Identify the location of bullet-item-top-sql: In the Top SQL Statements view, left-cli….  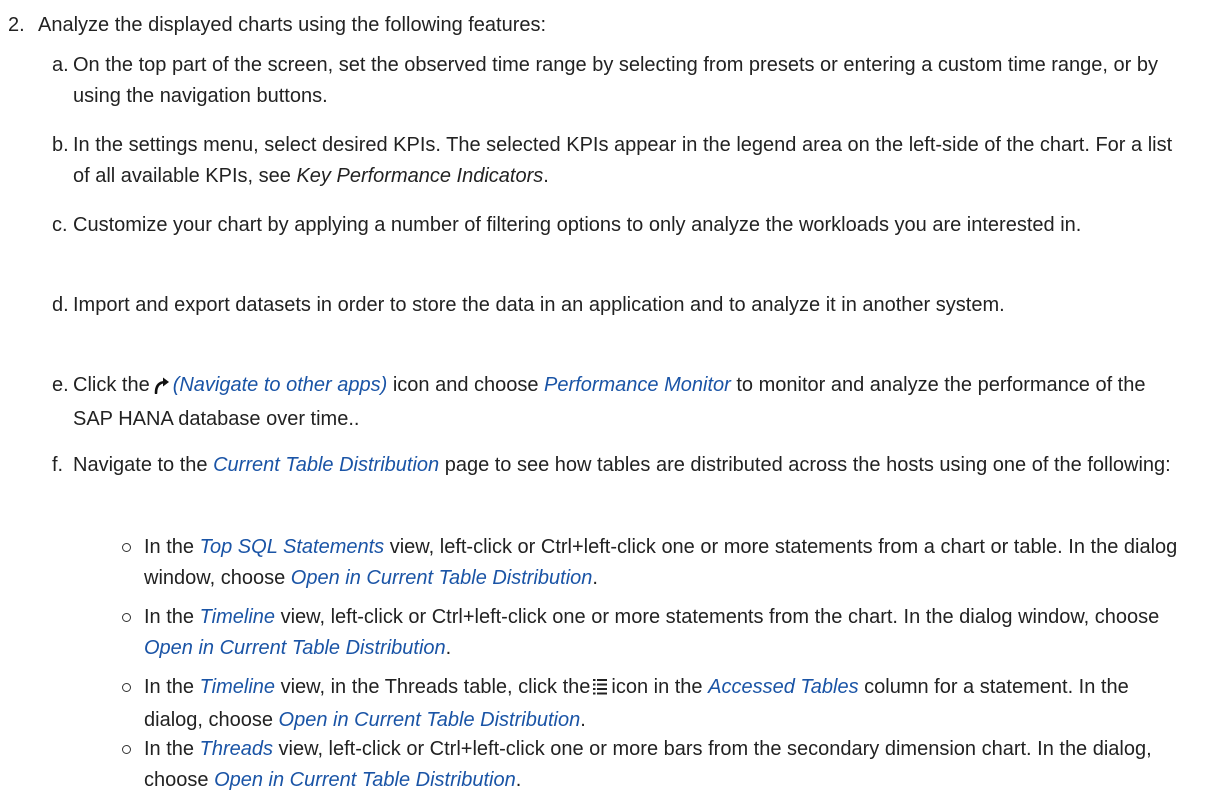
(657, 563).